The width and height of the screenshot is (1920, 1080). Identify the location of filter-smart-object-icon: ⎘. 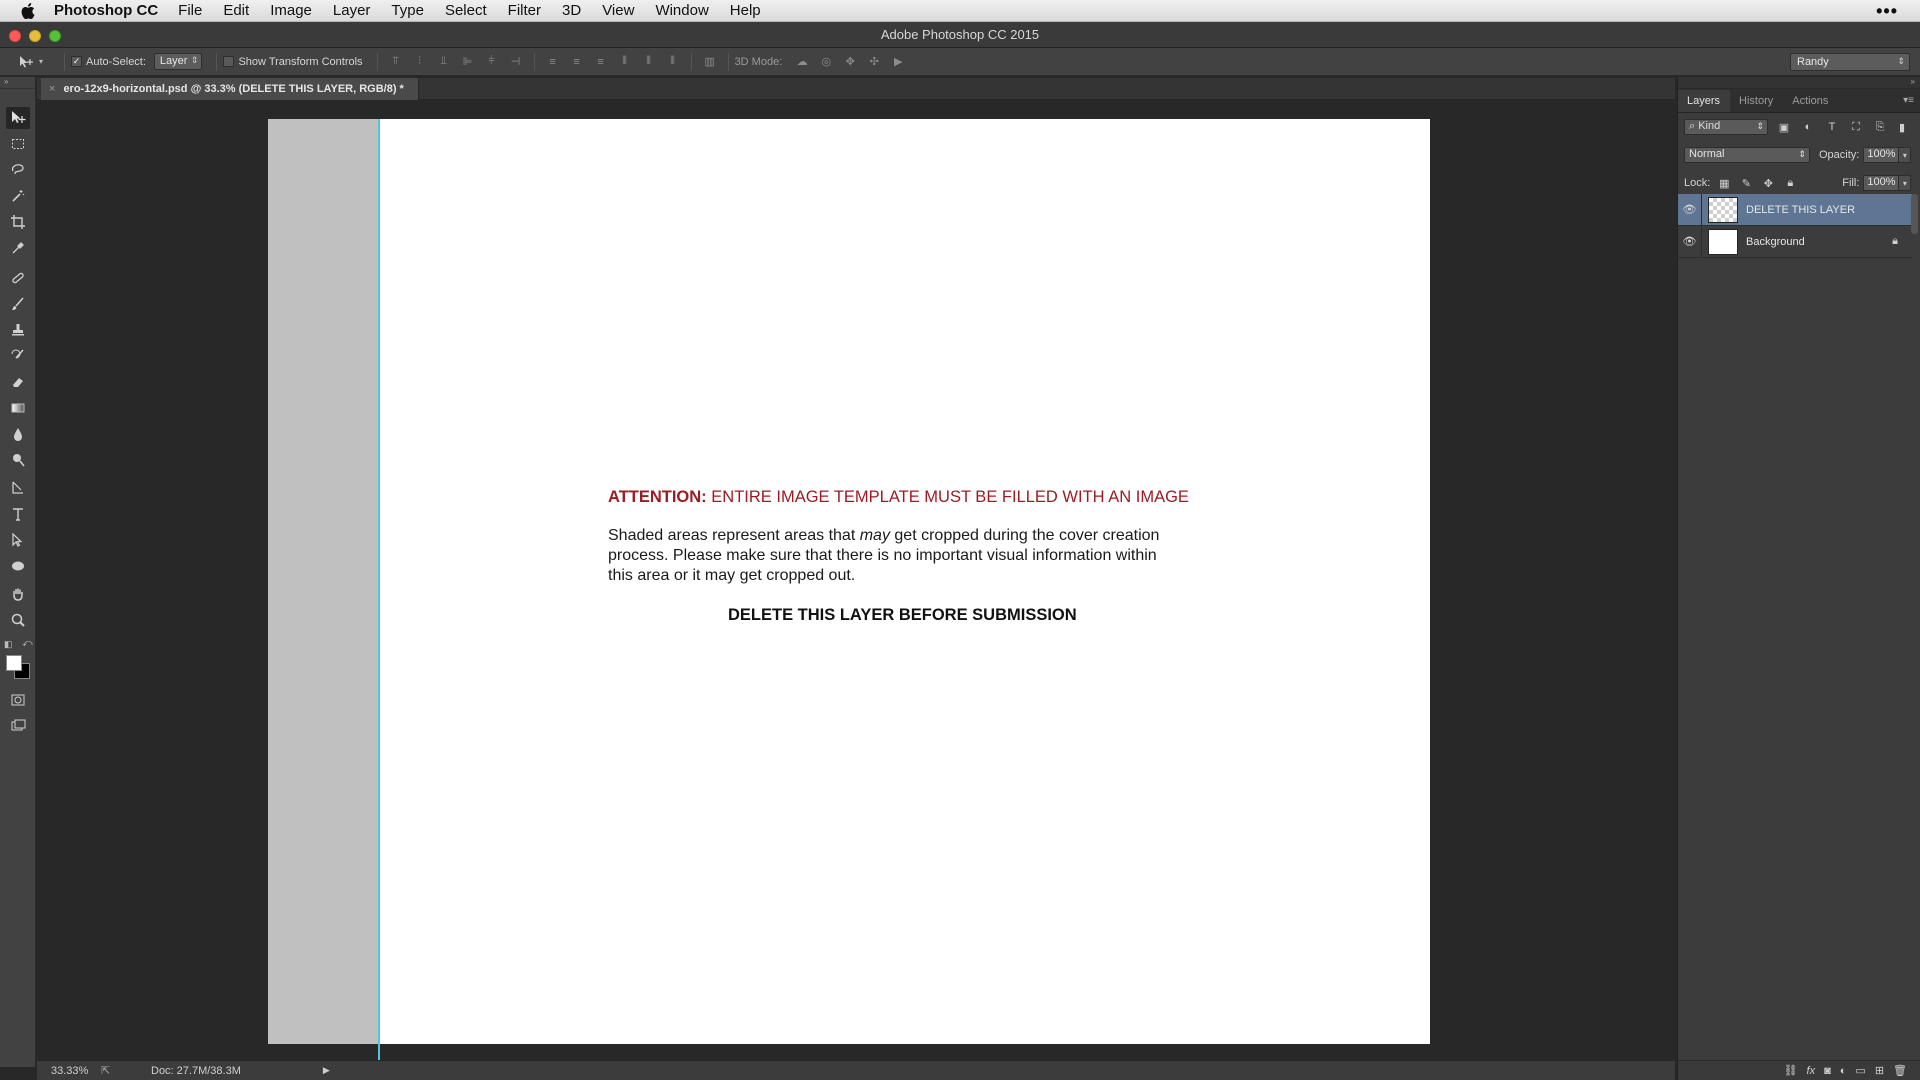
(1880, 127).